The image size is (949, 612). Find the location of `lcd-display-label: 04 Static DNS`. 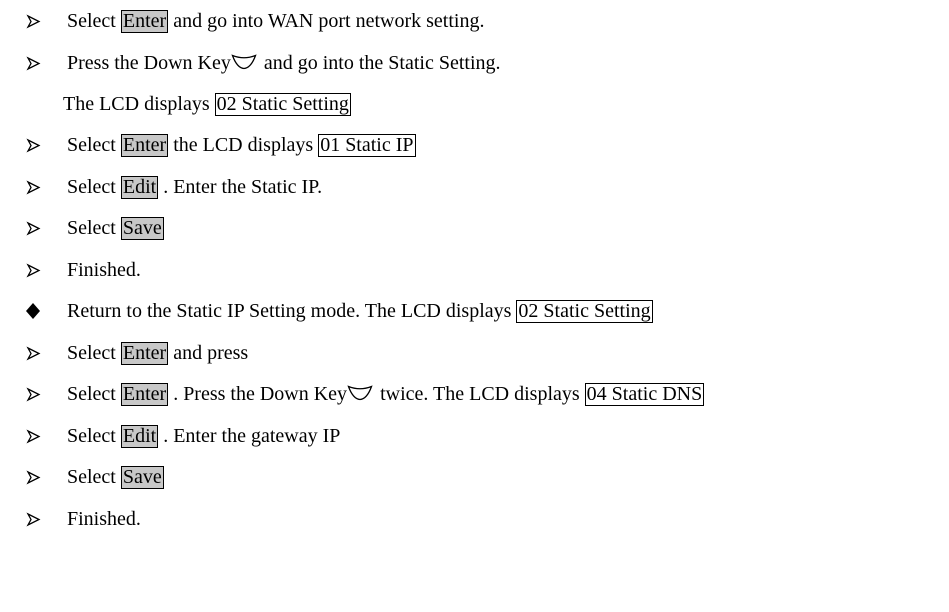

lcd-display-label: 04 Static DNS is located at coordinates (644, 394).